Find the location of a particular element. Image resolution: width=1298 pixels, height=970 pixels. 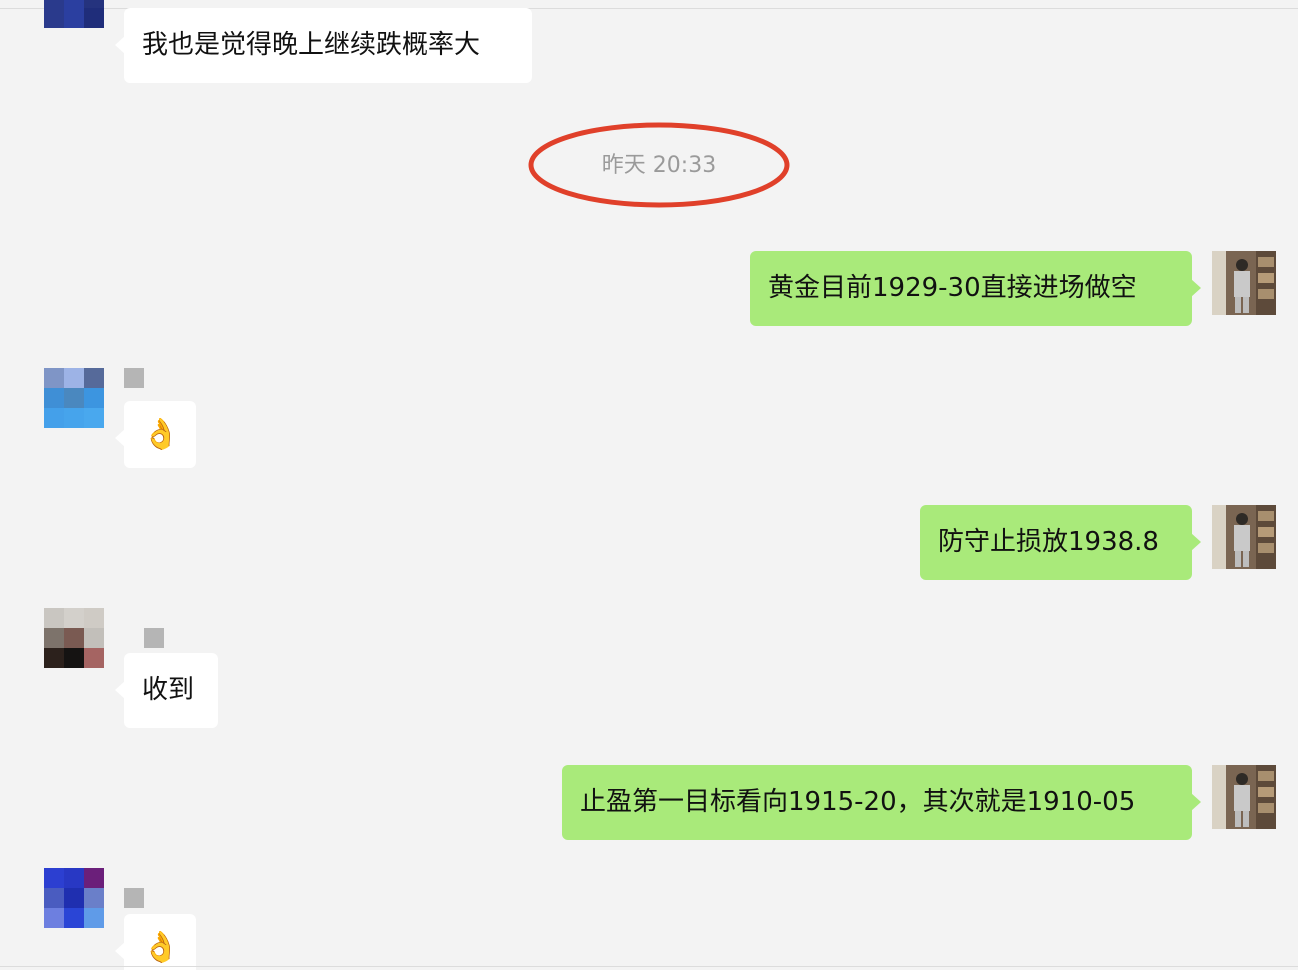

highlight-ring is located at coordinates (659, 165).